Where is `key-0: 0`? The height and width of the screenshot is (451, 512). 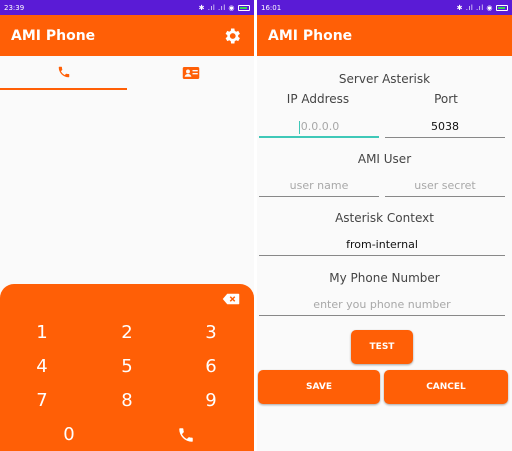
key-0: 0 is located at coordinates (69, 435).